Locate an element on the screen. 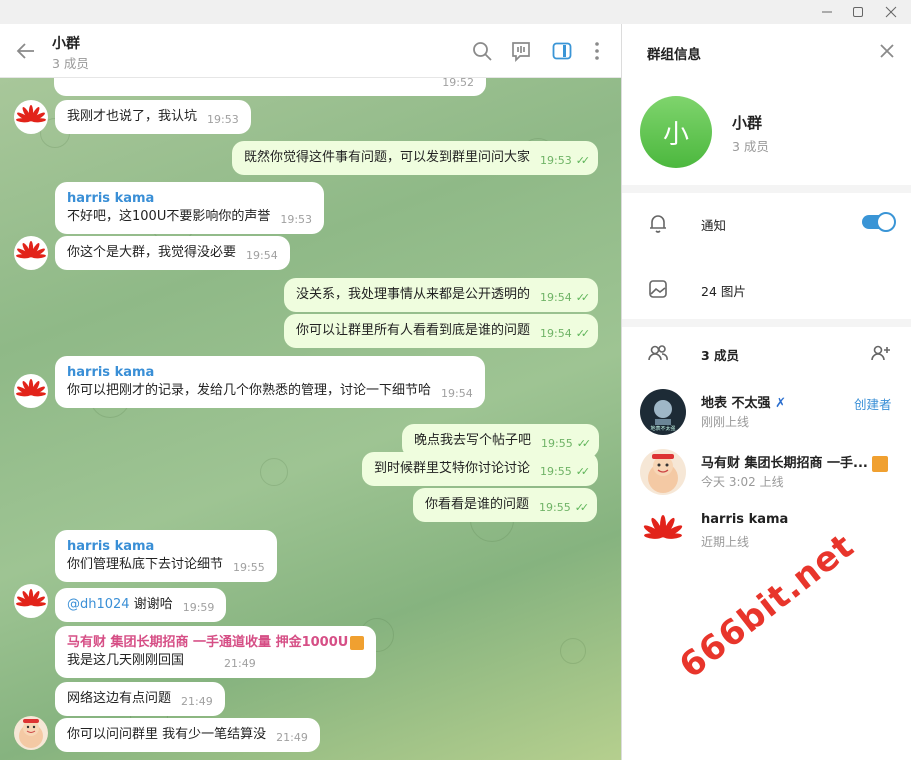  message-bubble-outgoing: 你可以让群里所有人看看到底是谁的问题 19:54 ✓✓ is located at coordinates (441, 331).